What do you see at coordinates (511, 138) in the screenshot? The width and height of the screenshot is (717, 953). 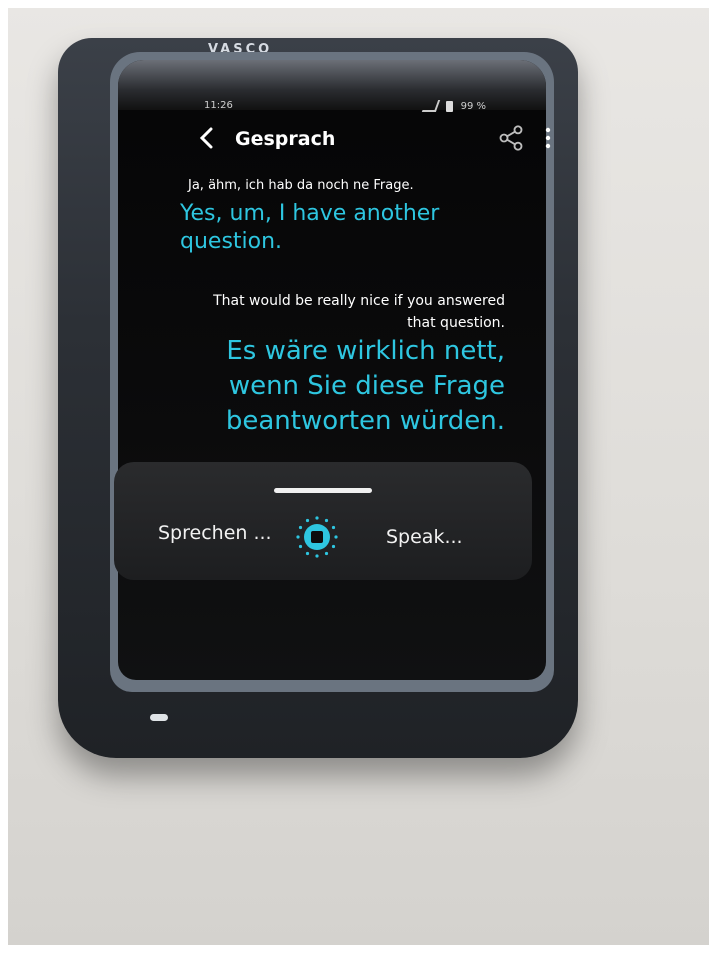 I see `share-icon` at bounding box center [511, 138].